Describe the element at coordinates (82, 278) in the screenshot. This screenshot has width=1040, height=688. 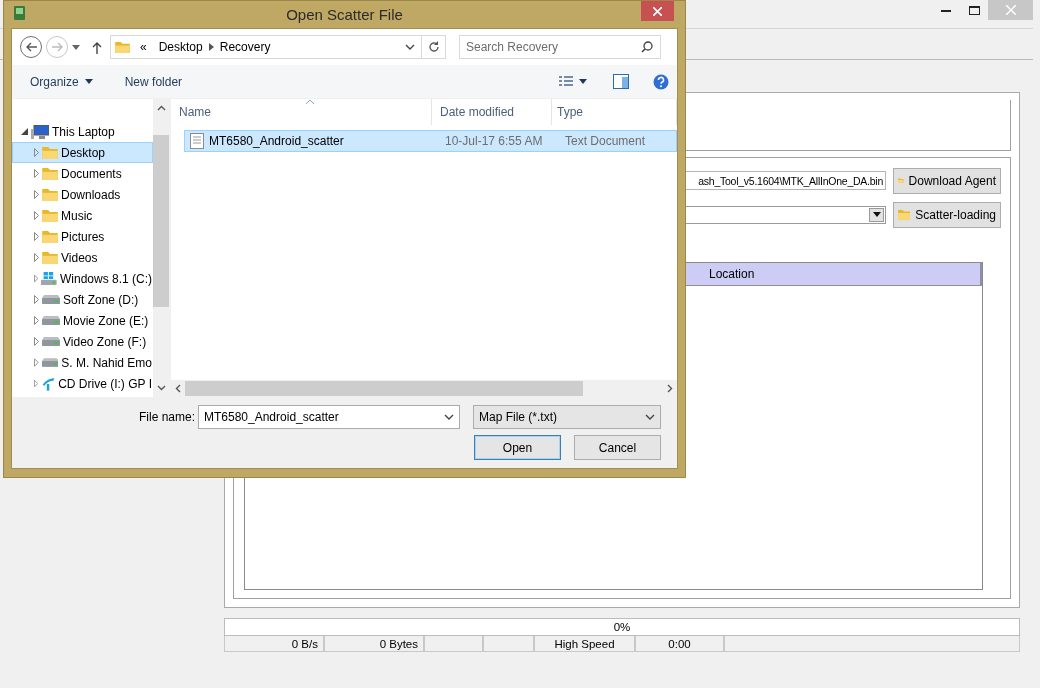
I see `tree-item: Windows 8.1 (C:)` at that location.